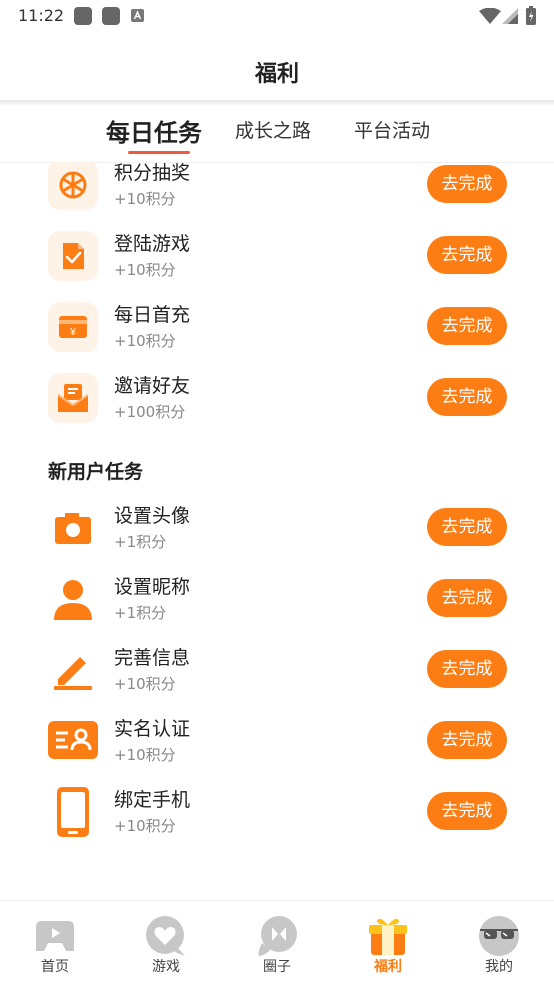 The width and height of the screenshot is (554, 985). Describe the element at coordinates (277, 196) in the screenshot. I see `task-row-lottery: 积分抽奖 +10积分 去完成` at that location.